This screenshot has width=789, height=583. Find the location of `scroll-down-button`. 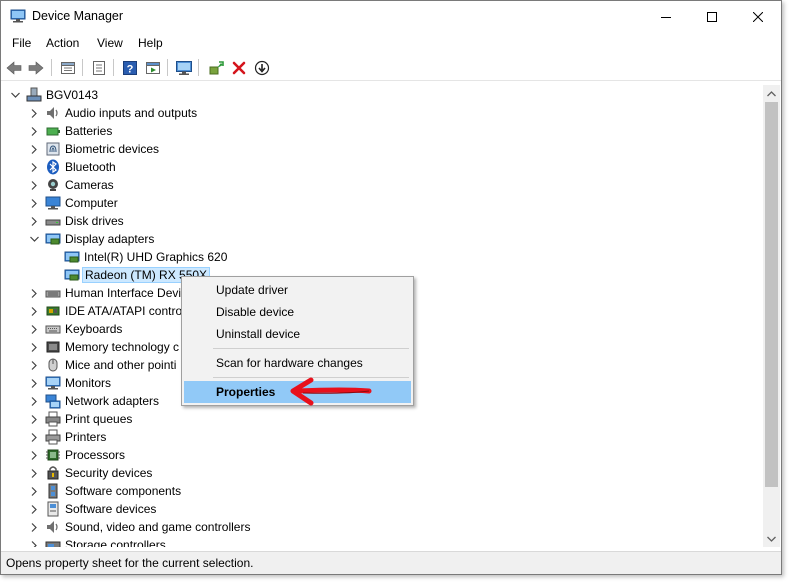

scroll-down-button is located at coordinates (771, 538).